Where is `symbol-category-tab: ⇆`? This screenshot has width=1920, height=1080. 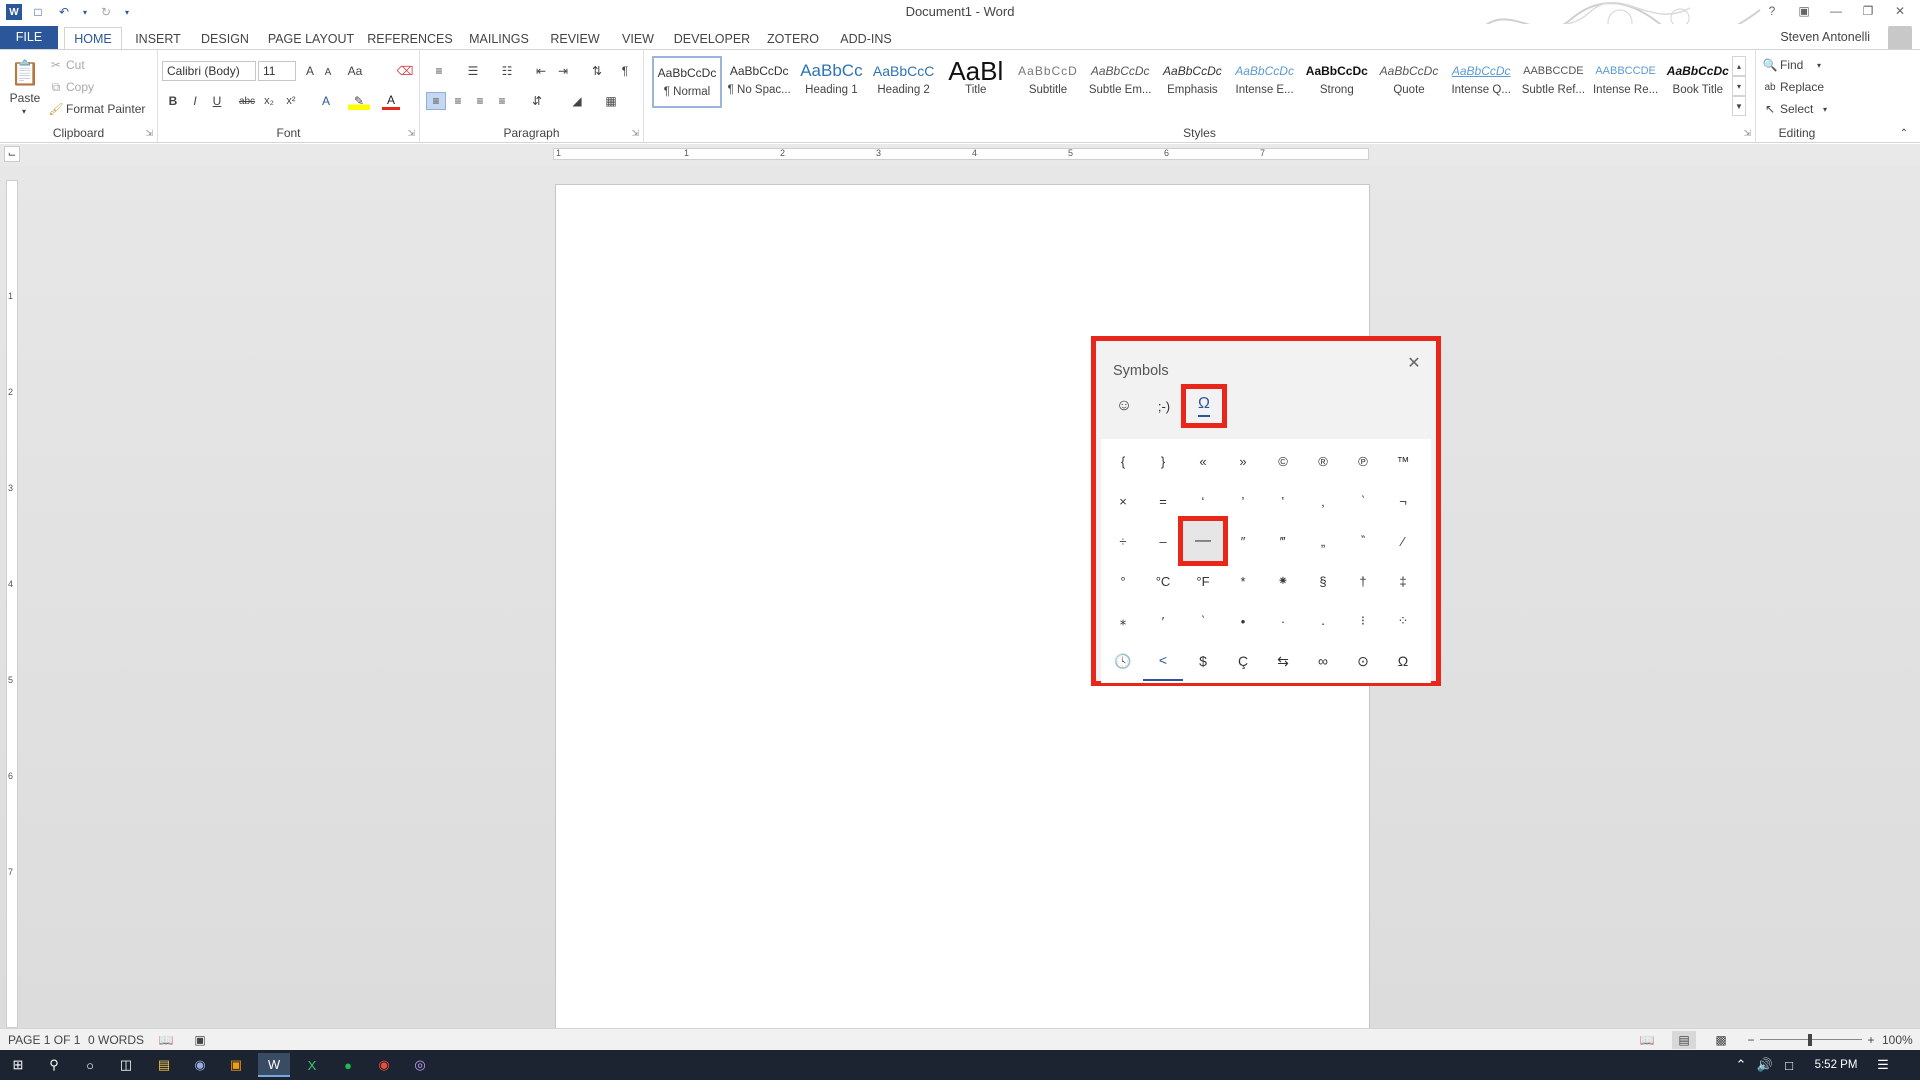
symbol-category-tab: ⇆ is located at coordinates (1283, 661).